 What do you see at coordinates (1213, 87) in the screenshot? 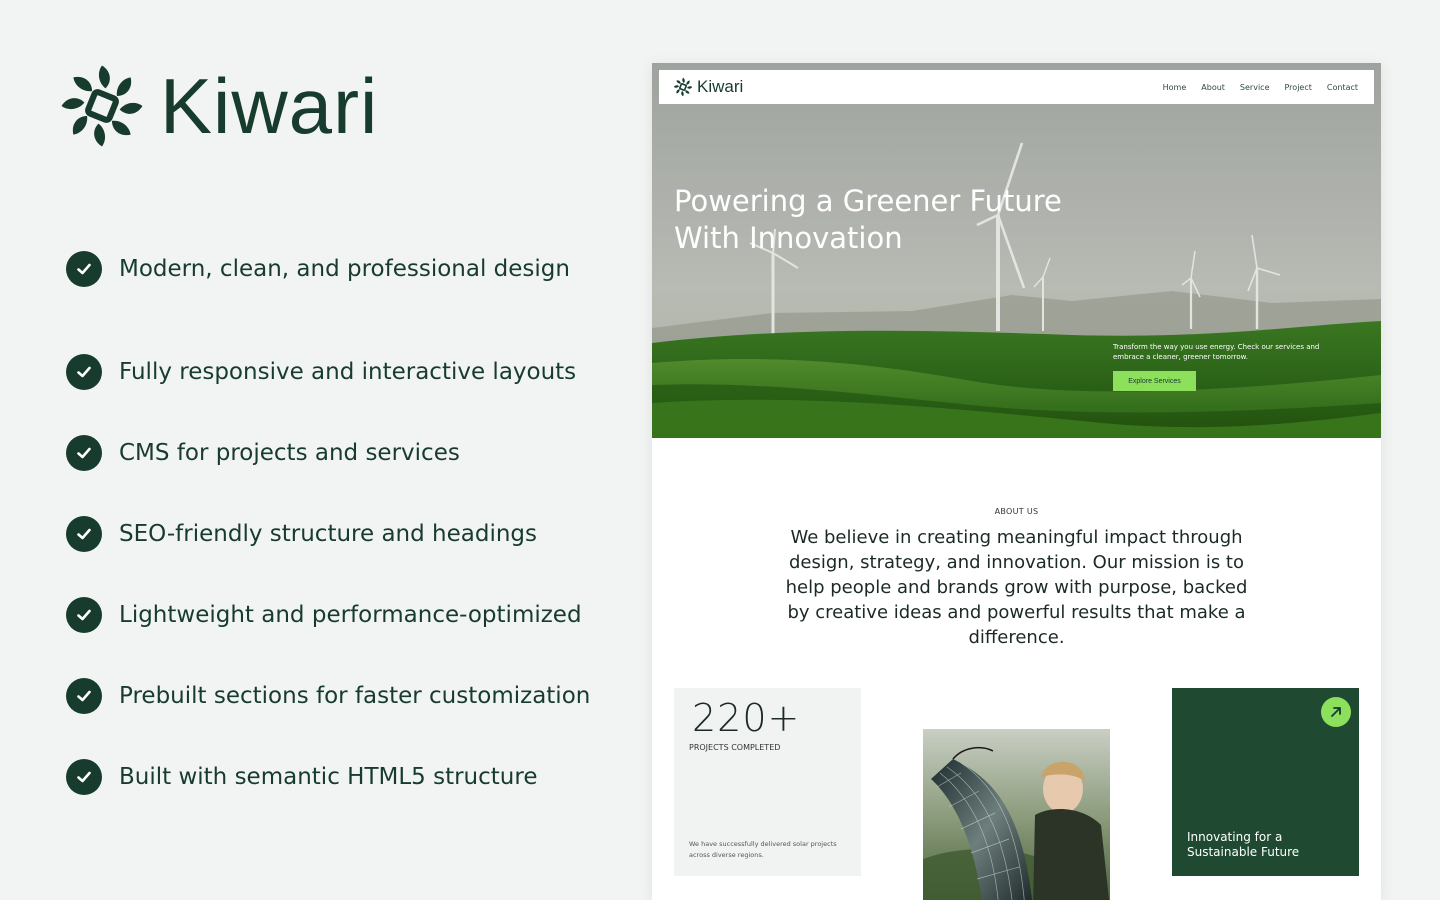
I see `nav-link-about: About` at bounding box center [1213, 87].